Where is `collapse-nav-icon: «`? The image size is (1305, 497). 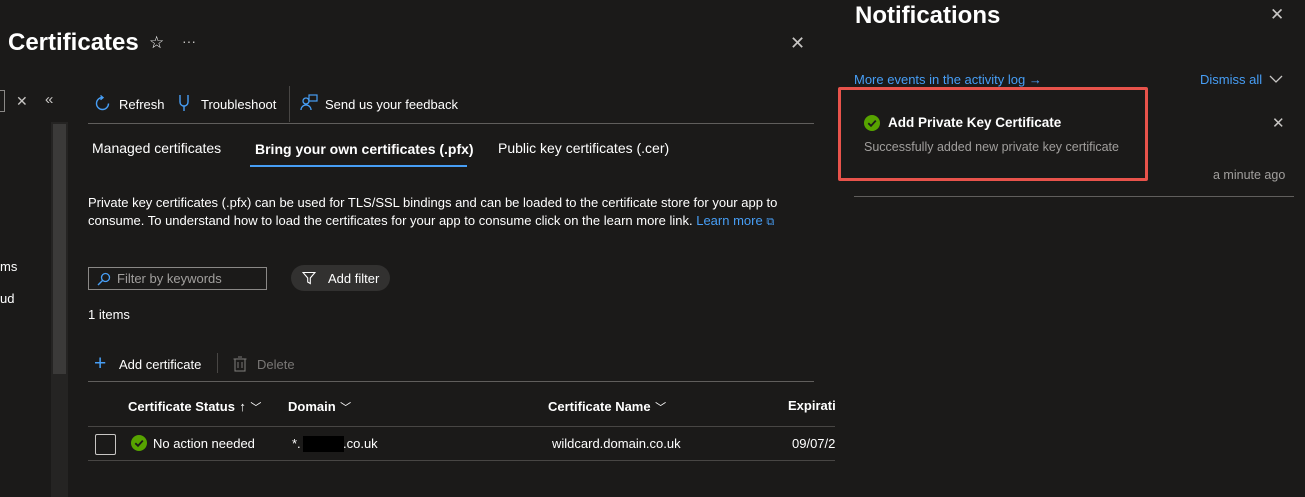 collapse-nav-icon: « is located at coordinates (49, 99).